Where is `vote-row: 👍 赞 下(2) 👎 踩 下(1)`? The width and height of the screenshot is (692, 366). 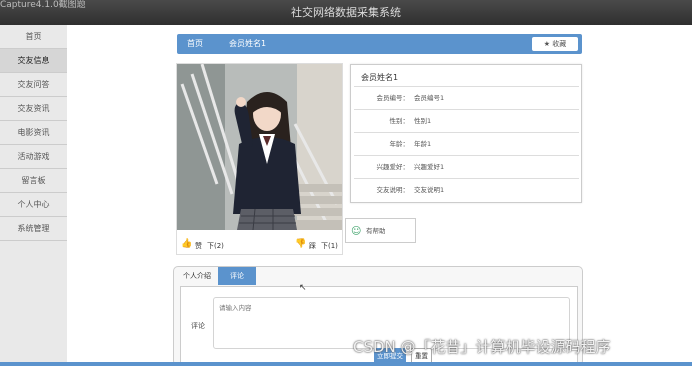 vote-row: 👍 赞 下(2) 👎 踩 下(1) is located at coordinates (259, 246).